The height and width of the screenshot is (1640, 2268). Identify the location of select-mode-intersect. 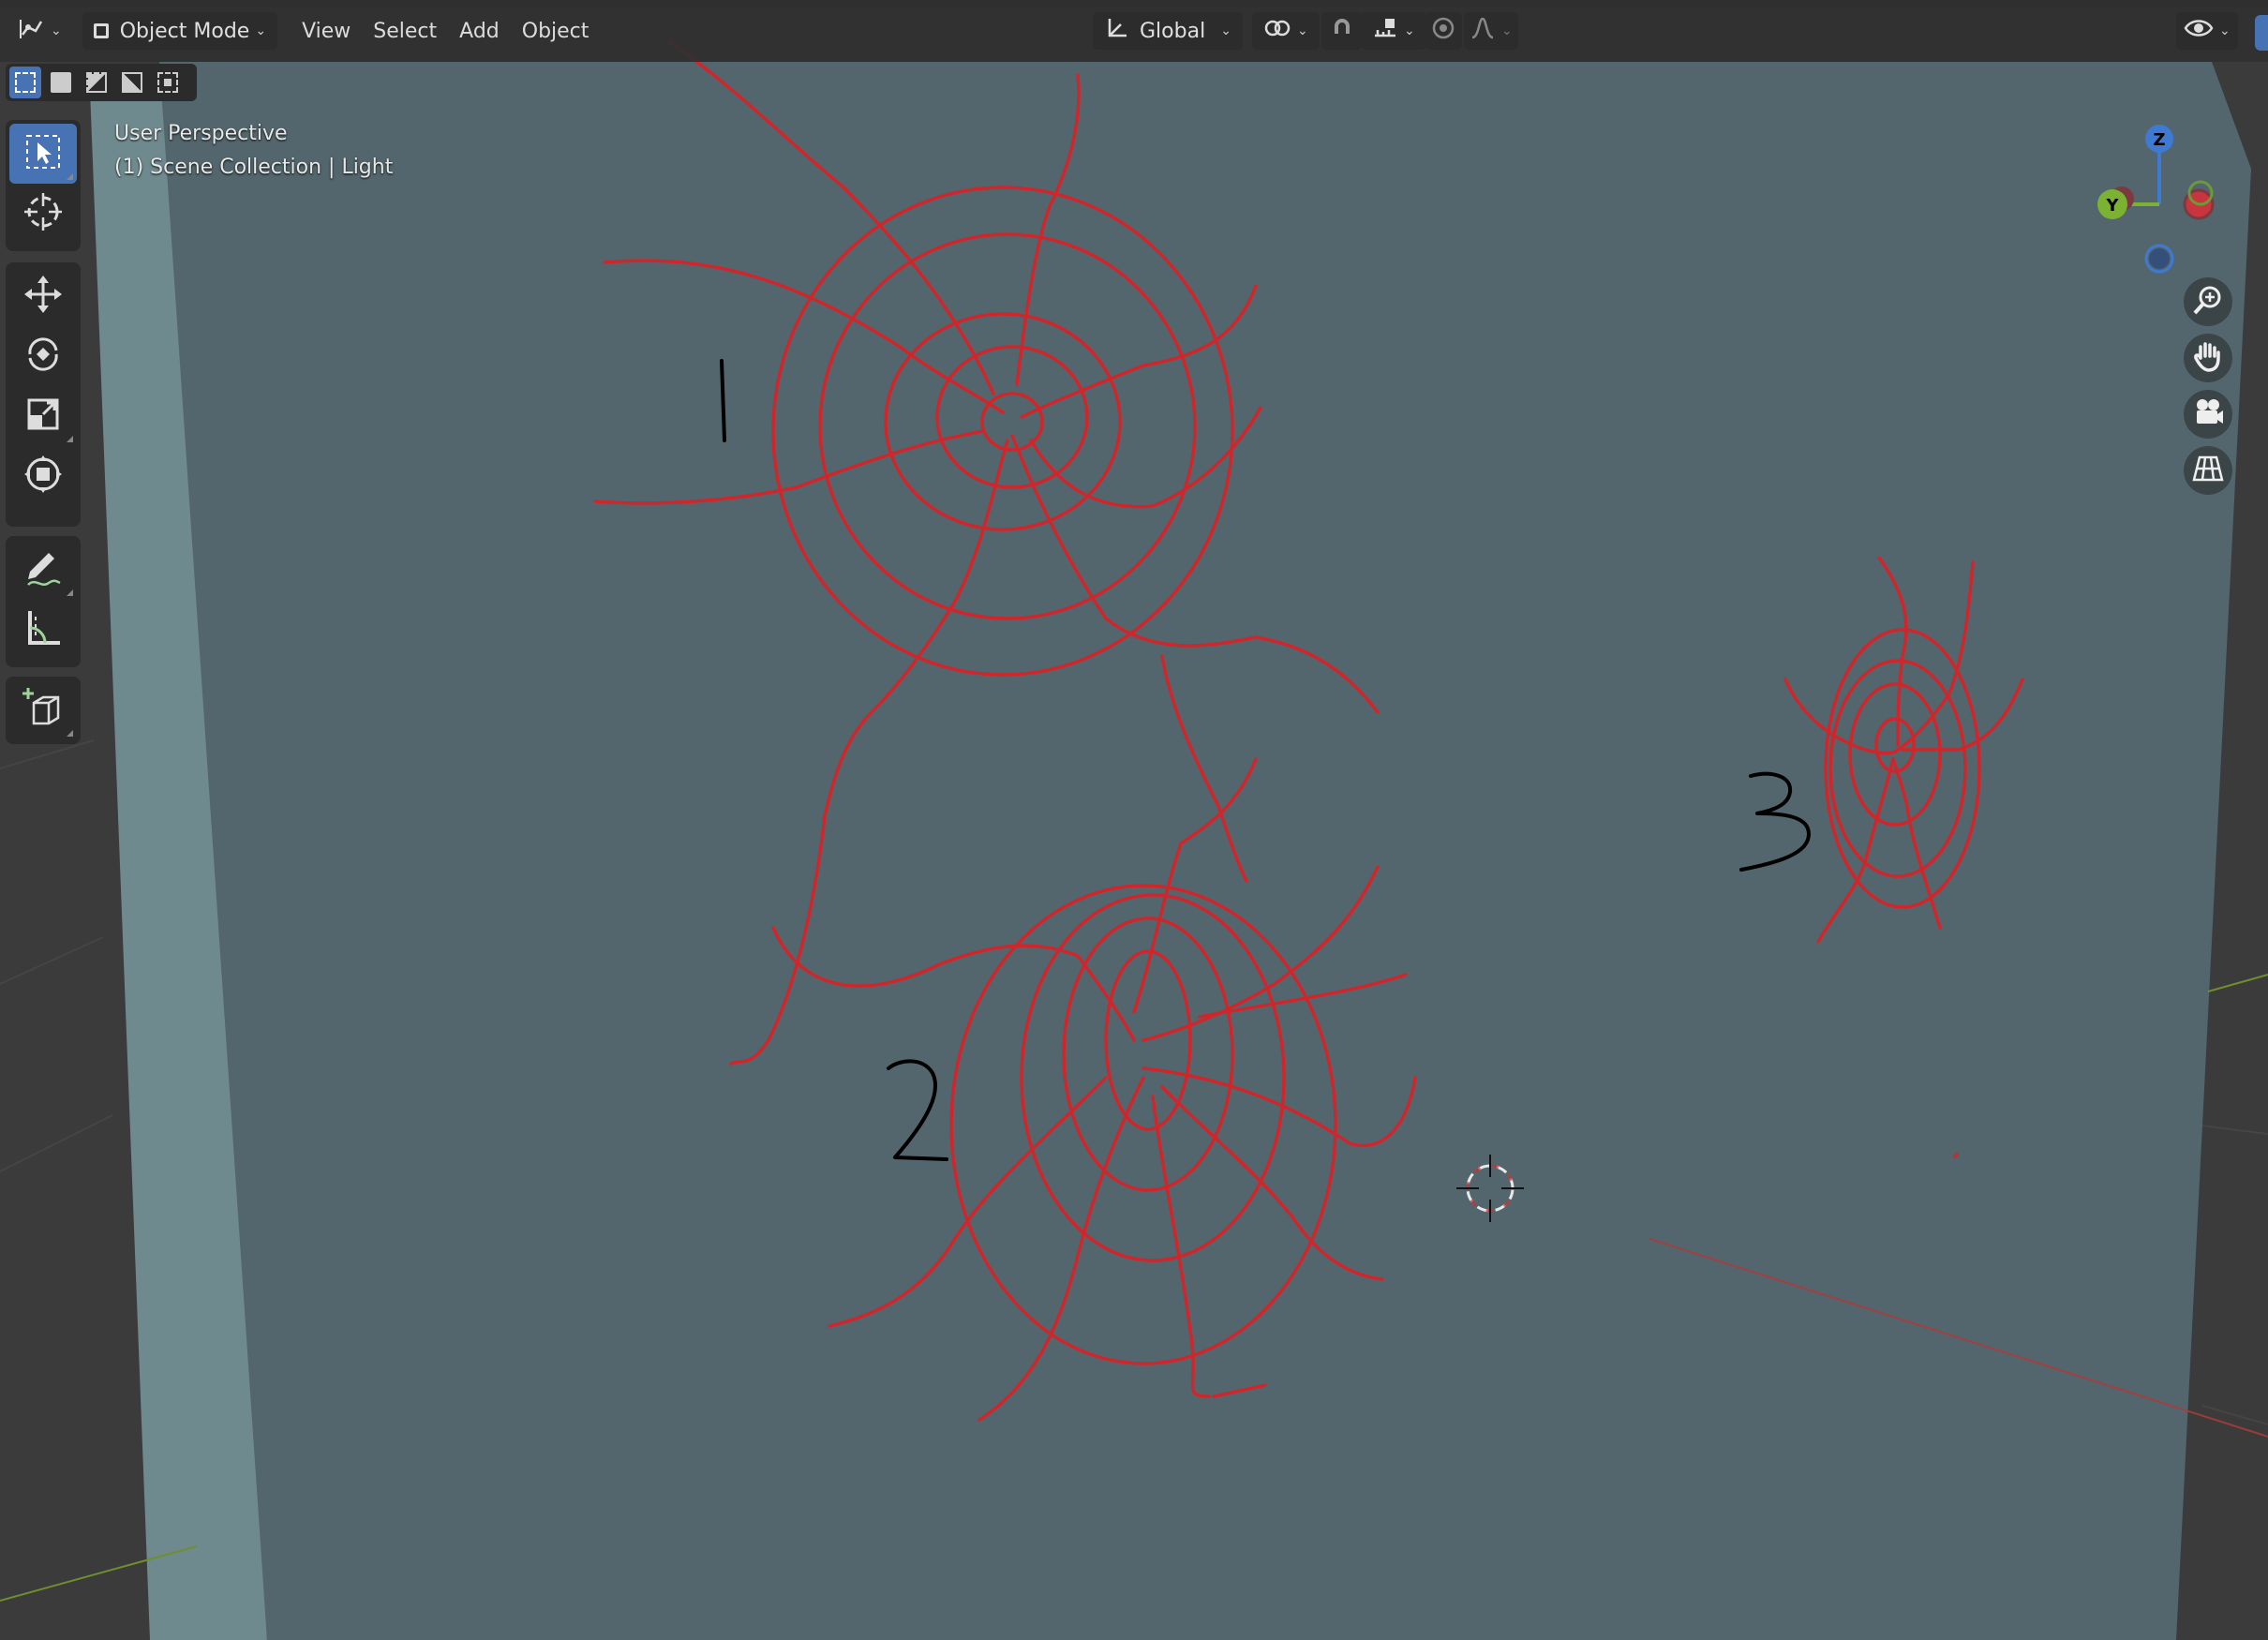
(168, 82).